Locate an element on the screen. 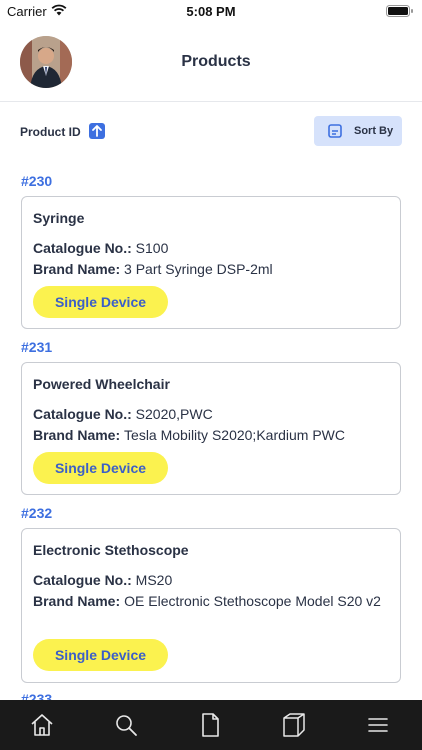 This screenshot has width=422, height=750. product-id-label: Product ID is located at coordinates (50, 132).